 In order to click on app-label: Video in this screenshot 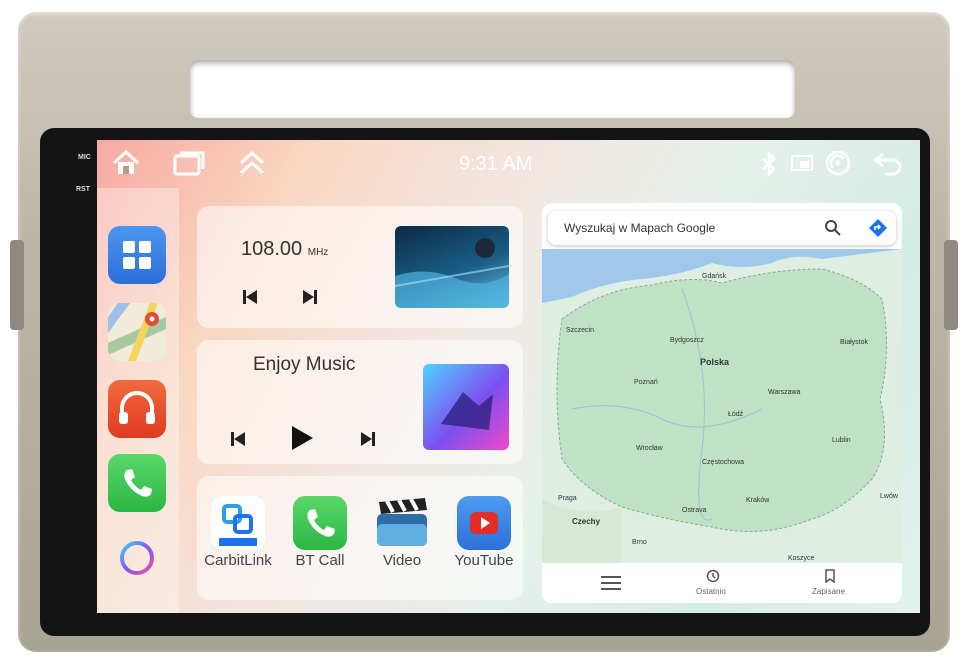, I will do `click(402, 560)`.